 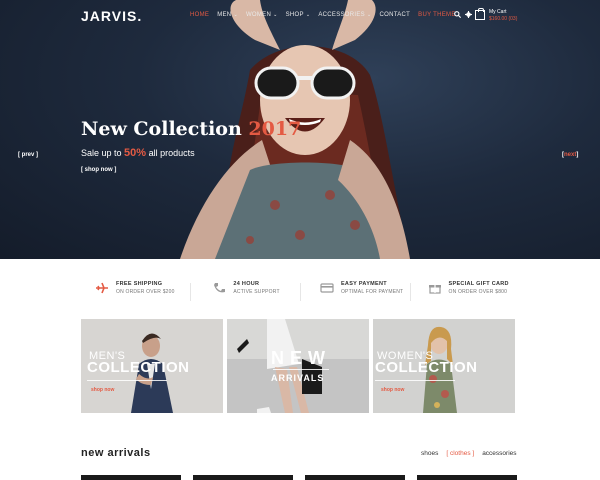 I want to click on feature-support: 24 HOUR ACTIVE SUPPORT, so click(x=245, y=292).